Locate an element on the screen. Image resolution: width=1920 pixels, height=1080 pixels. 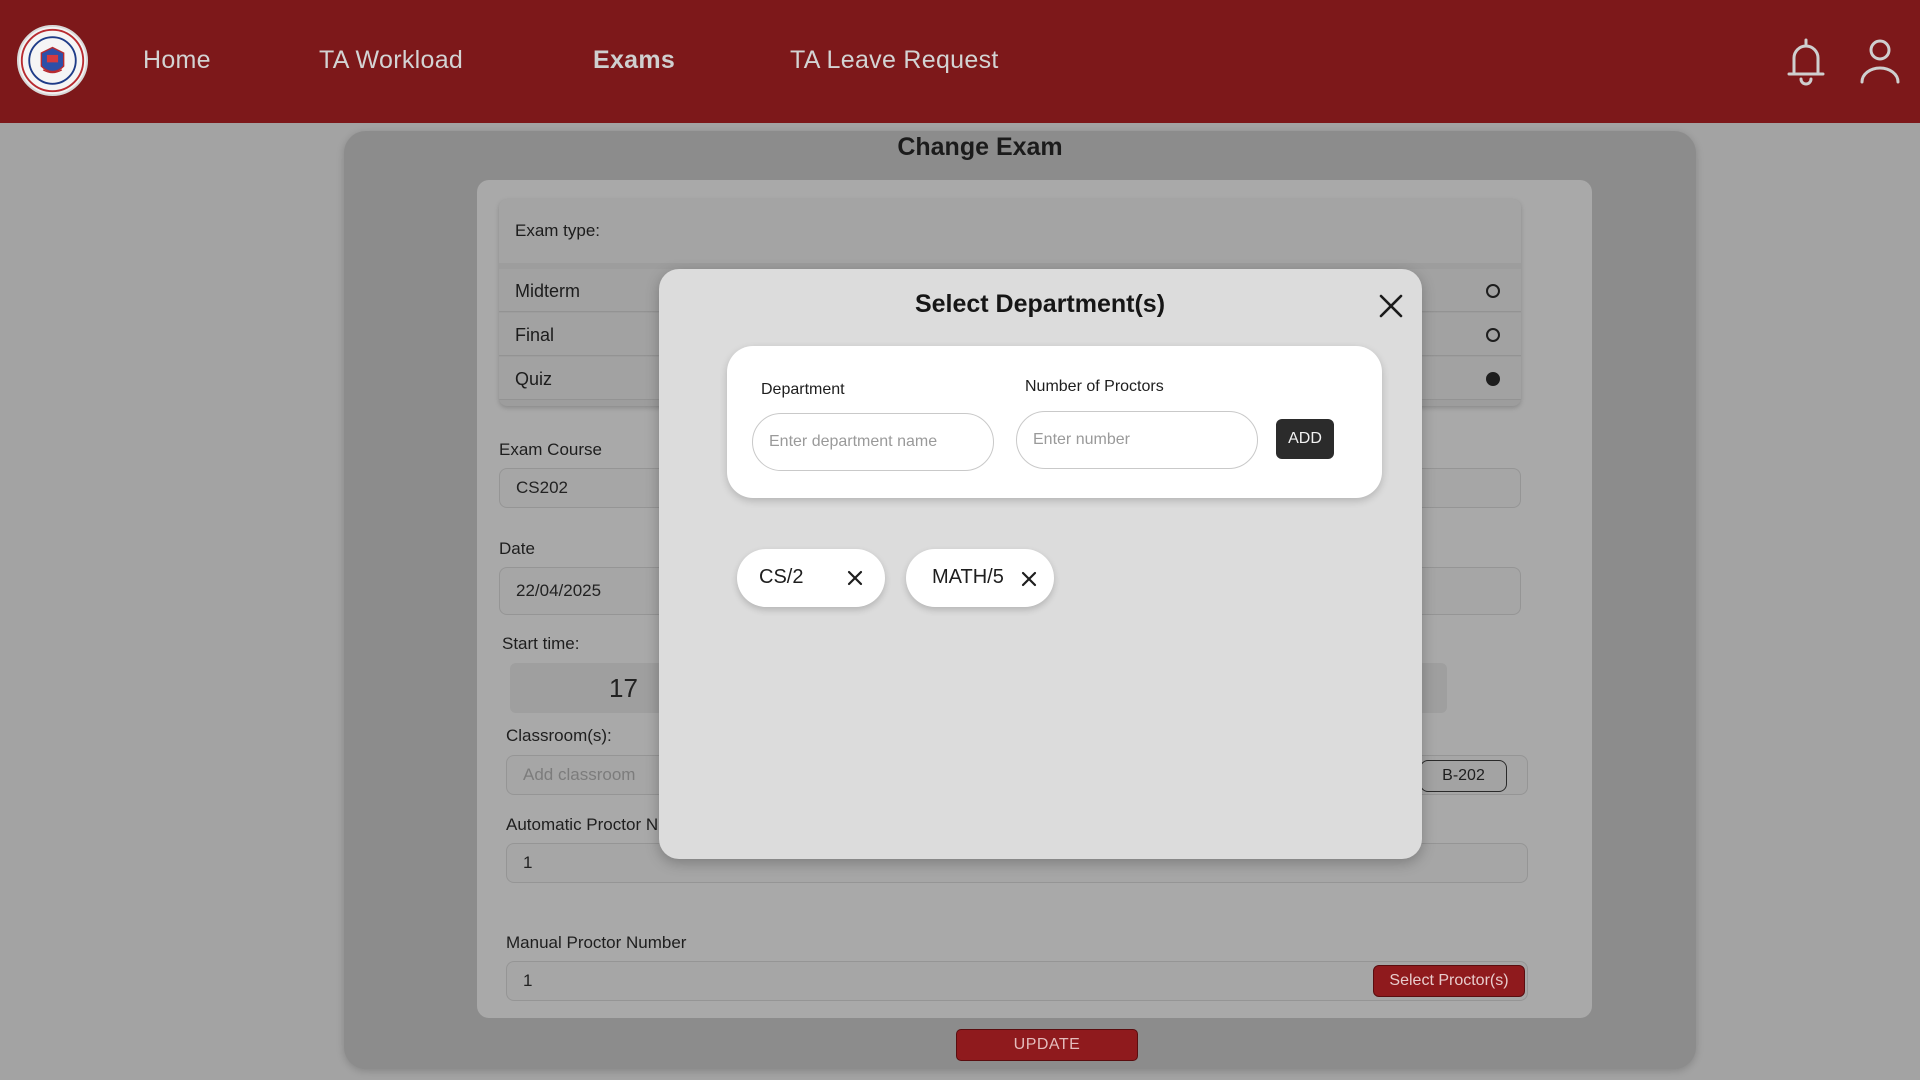
modal-title: Select Department(s) is located at coordinates (1040, 304).